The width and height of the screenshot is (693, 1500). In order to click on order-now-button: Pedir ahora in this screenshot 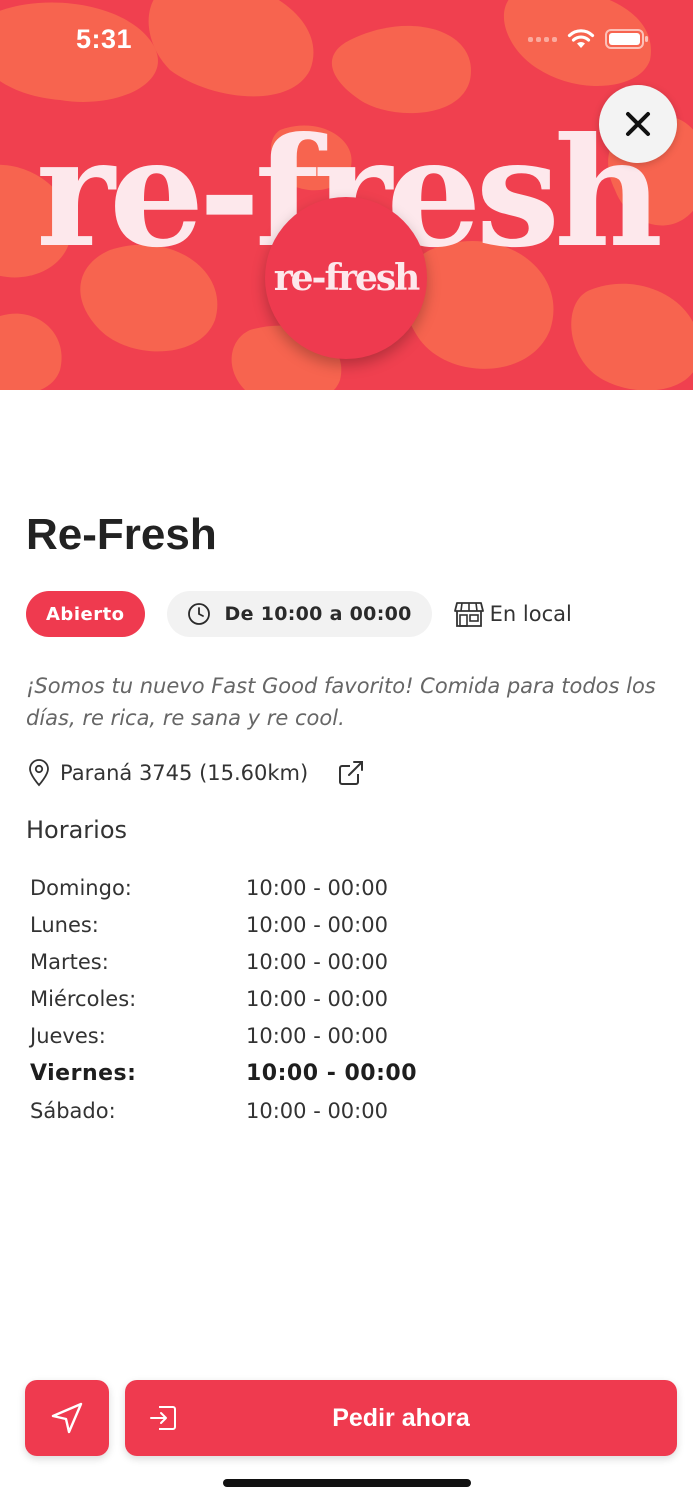, I will do `click(401, 1418)`.